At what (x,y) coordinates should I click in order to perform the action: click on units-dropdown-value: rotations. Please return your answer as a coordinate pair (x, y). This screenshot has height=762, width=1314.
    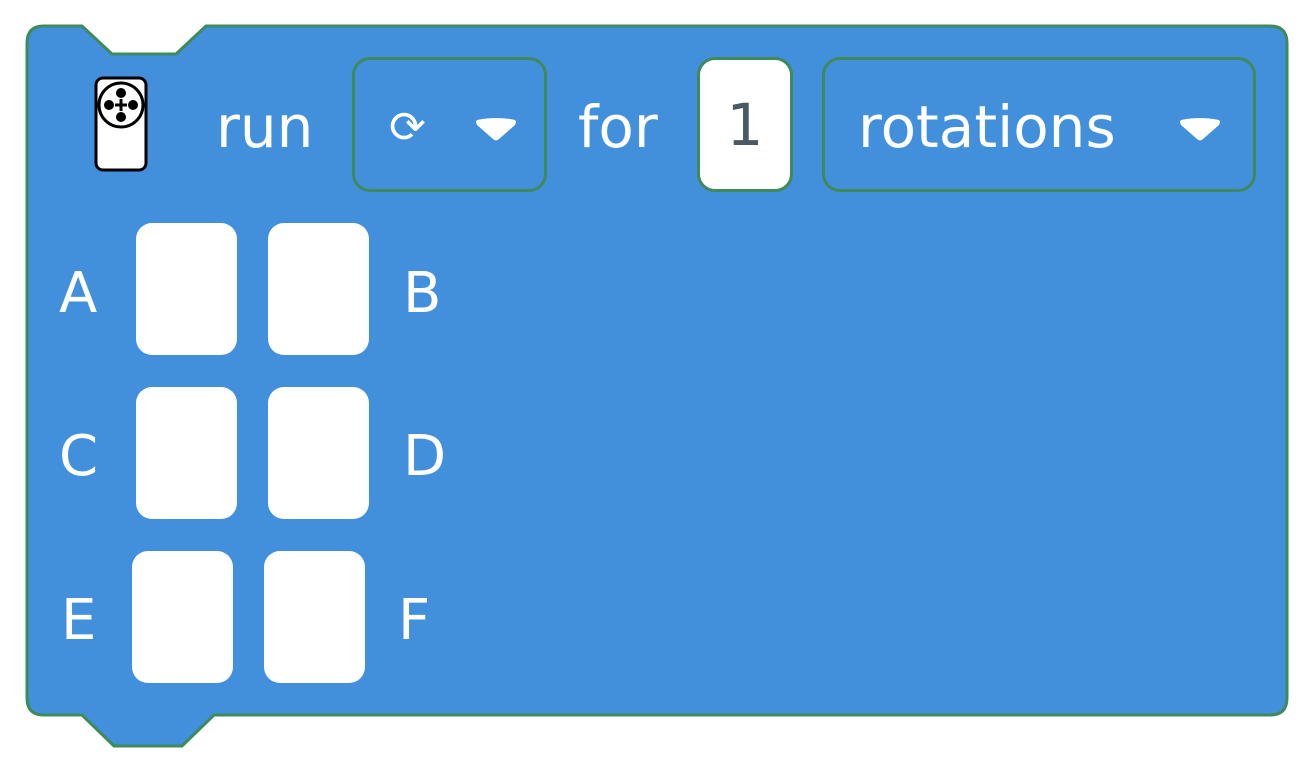
    Looking at the image, I should click on (987, 127).